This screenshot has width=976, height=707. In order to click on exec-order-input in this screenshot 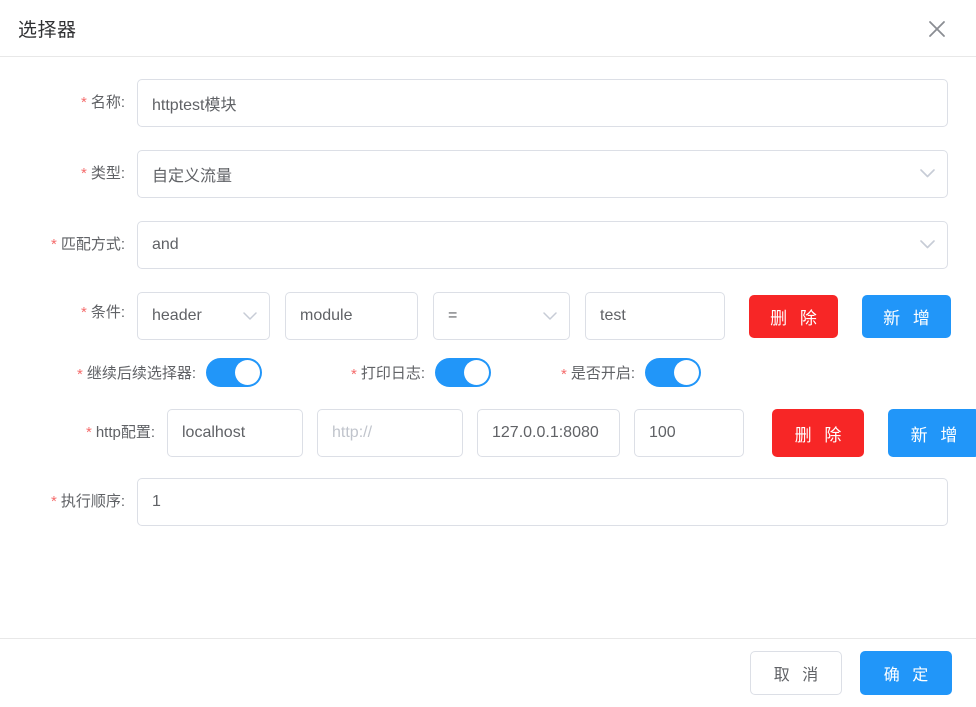, I will do `click(542, 502)`.